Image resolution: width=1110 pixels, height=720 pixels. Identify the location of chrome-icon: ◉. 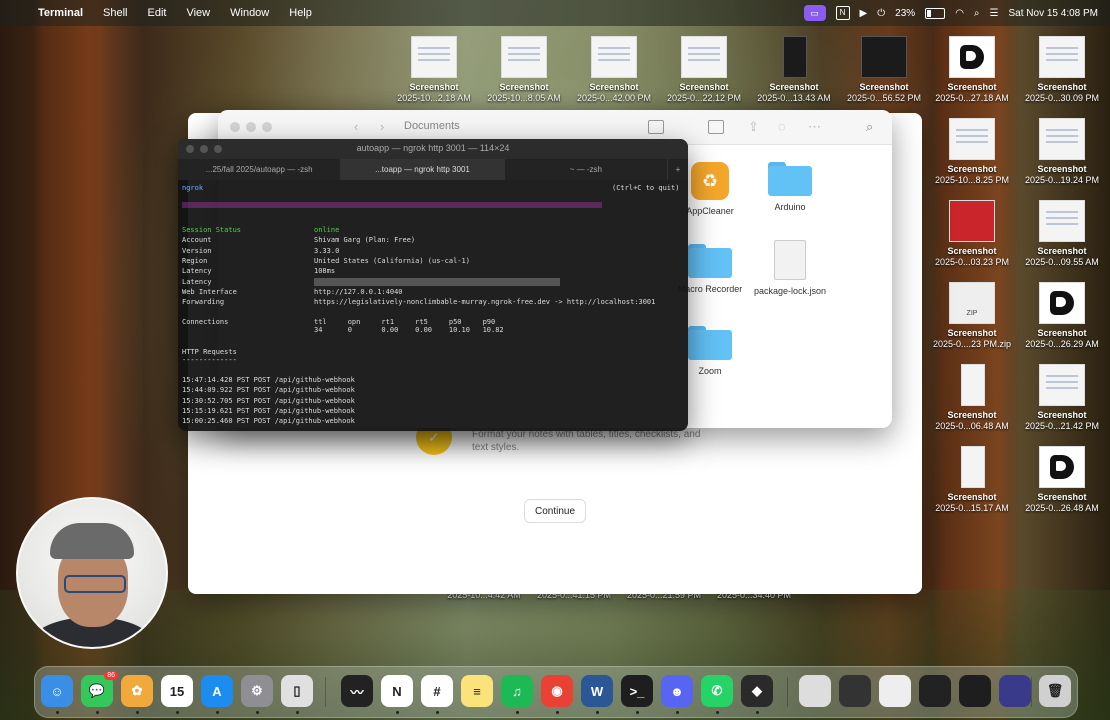
(557, 691).